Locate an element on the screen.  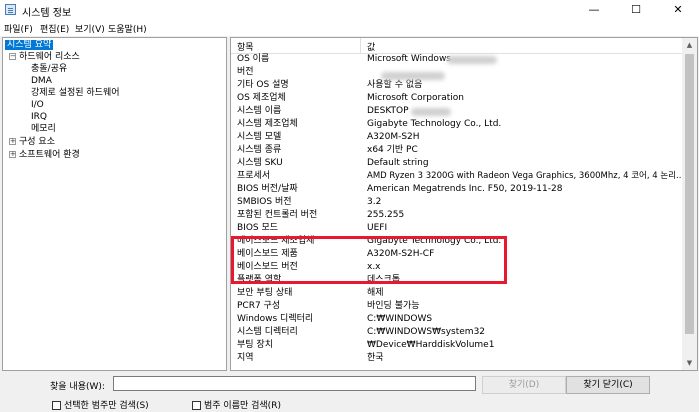
tree-item-conflicts: 충돌/공유 is located at coordinates (49, 69).